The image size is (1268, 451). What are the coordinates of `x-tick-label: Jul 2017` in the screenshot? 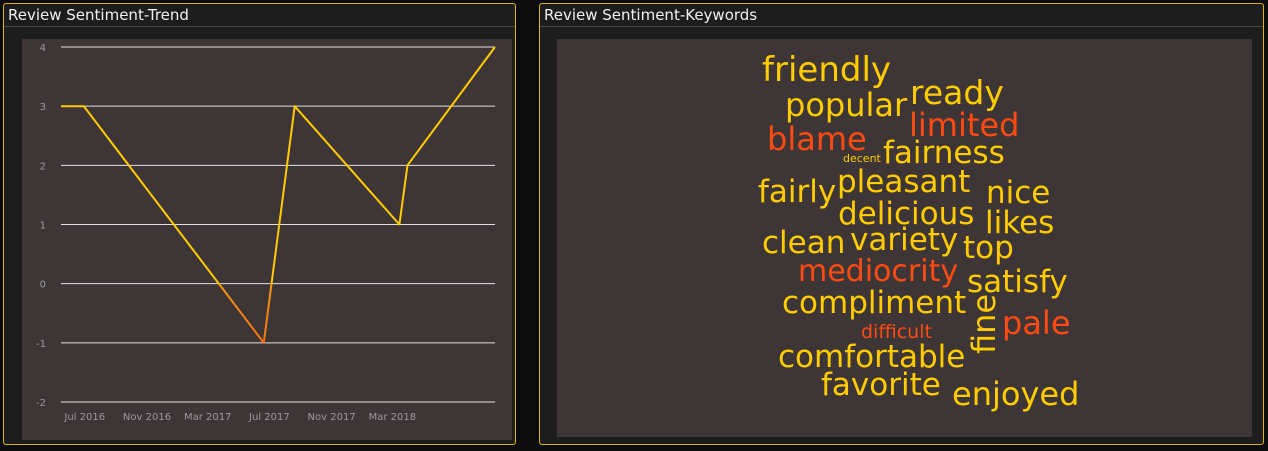 It's located at (269, 417).